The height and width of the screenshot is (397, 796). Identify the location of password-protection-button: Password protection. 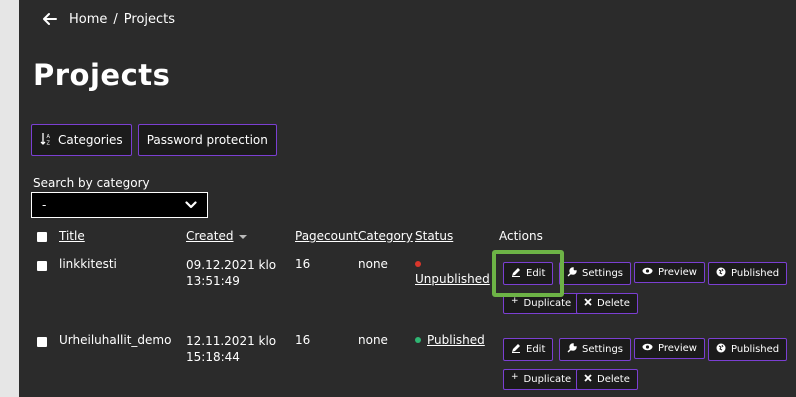
(207, 140).